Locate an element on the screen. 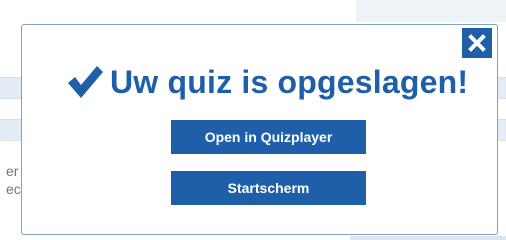 Image resolution: width=506 pixels, height=240 pixels. background-text-fragment: er is located at coordinates (12, 171).